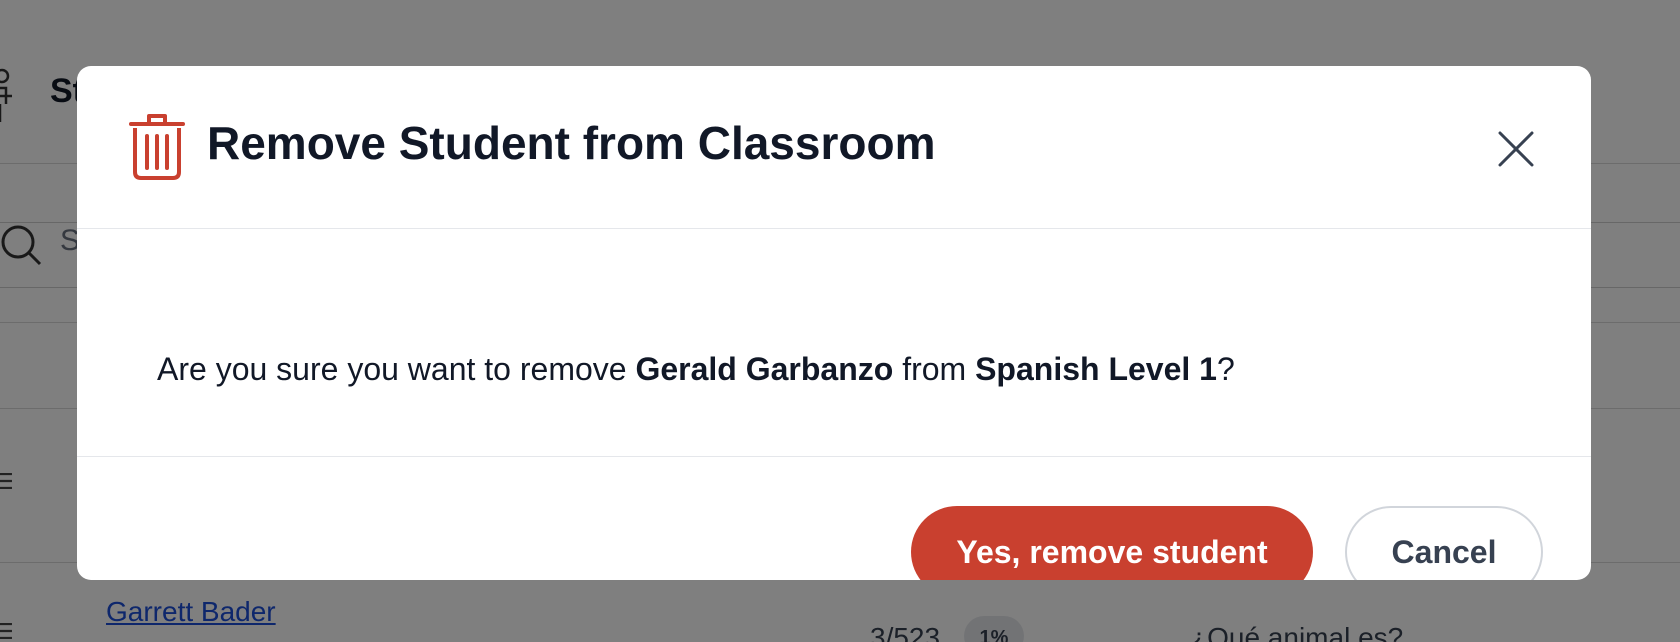 This screenshot has height=642, width=1680. What do you see at coordinates (764, 369) in the screenshot?
I see `student-name: Gerald Garbanzo` at bounding box center [764, 369].